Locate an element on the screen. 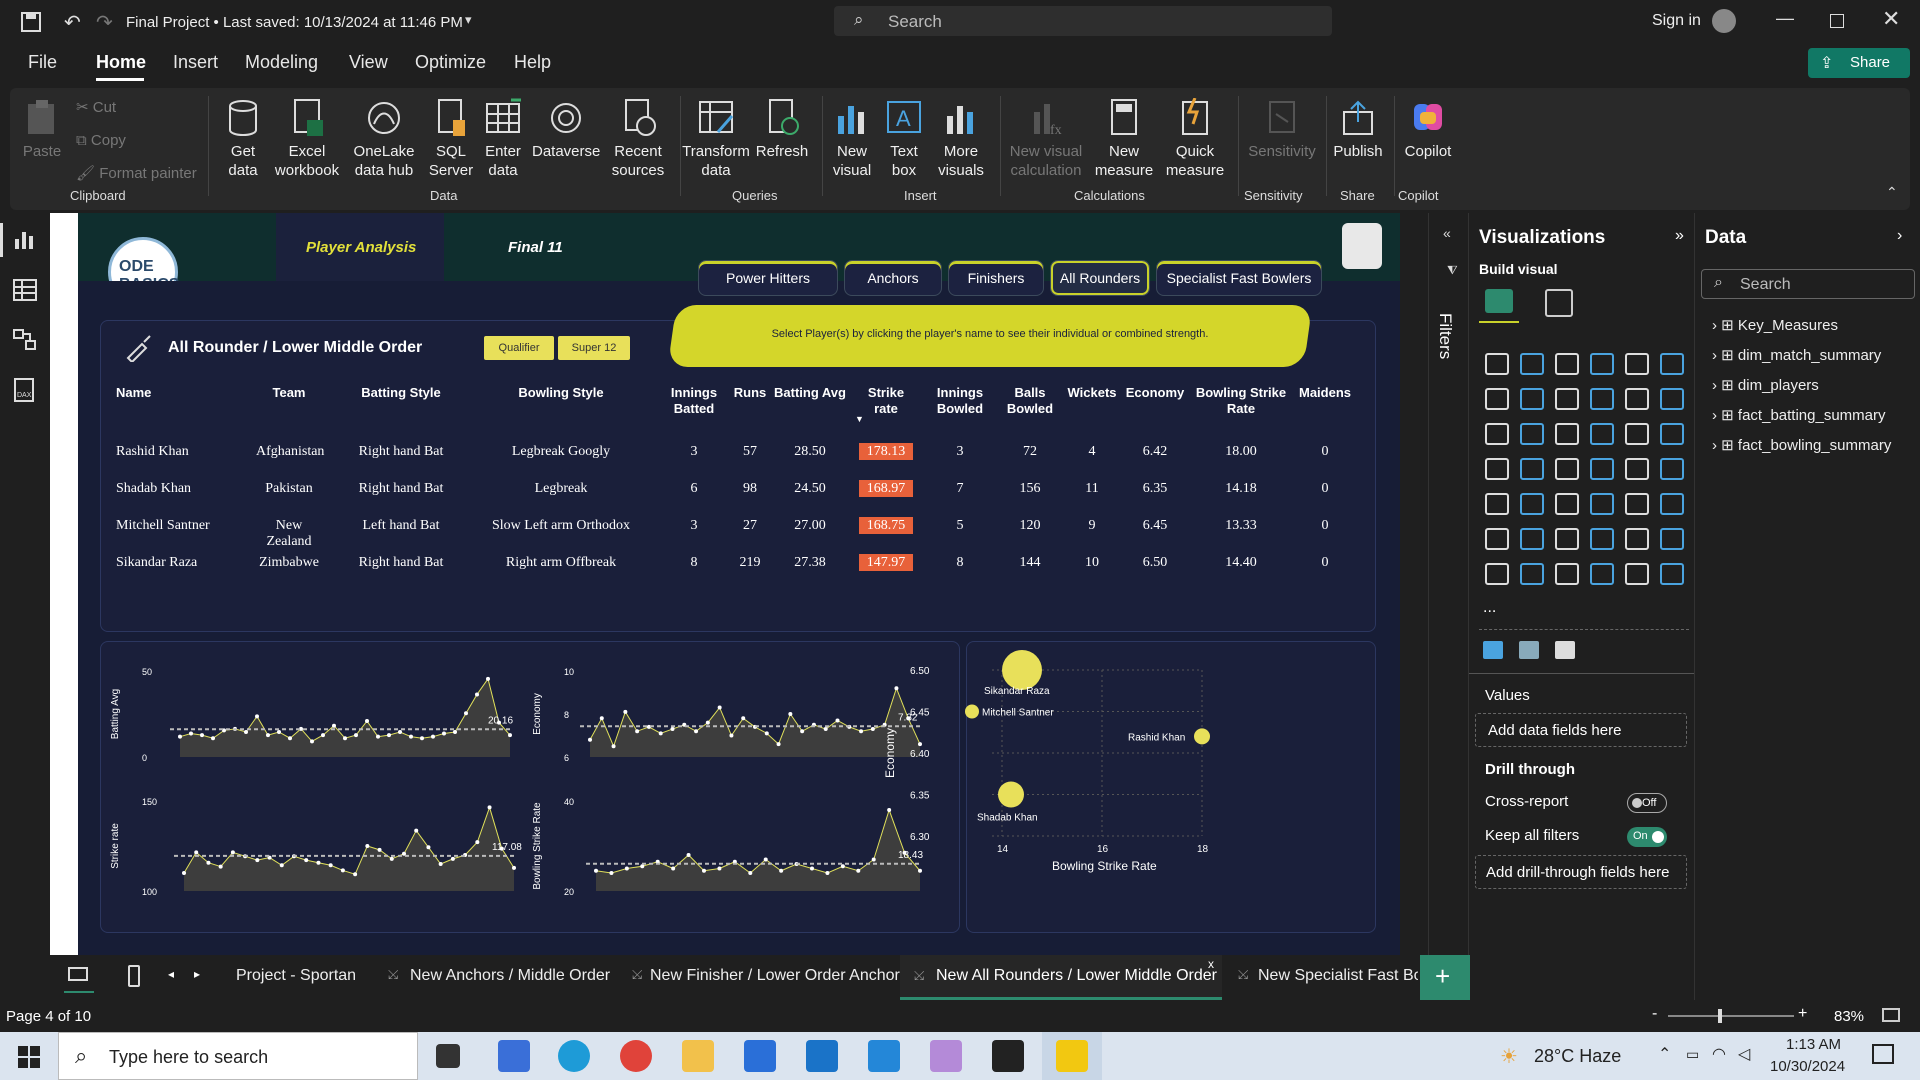  close-icon: ✕ is located at coordinates (1891, 19).